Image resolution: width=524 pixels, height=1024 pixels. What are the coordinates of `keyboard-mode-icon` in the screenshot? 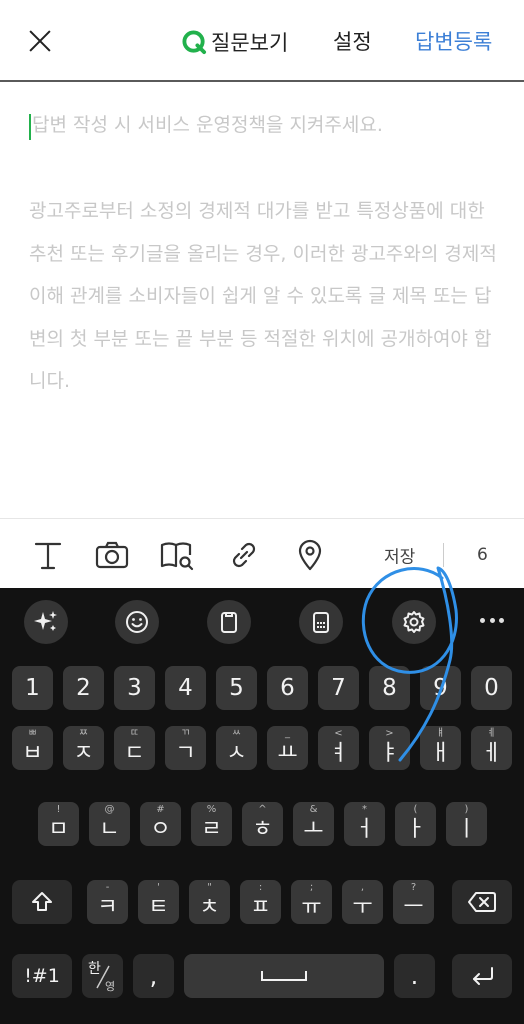 It's located at (321, 622).